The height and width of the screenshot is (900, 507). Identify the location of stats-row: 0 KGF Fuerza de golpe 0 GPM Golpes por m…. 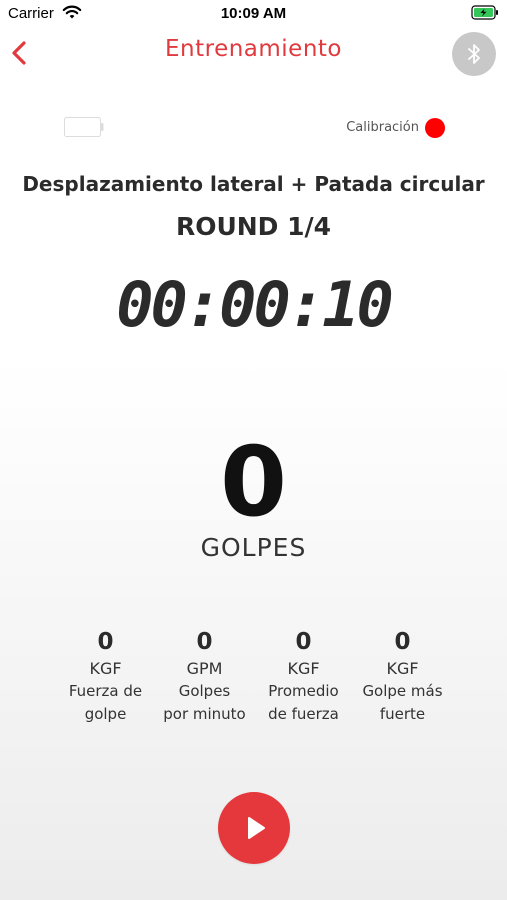
(254, 683).